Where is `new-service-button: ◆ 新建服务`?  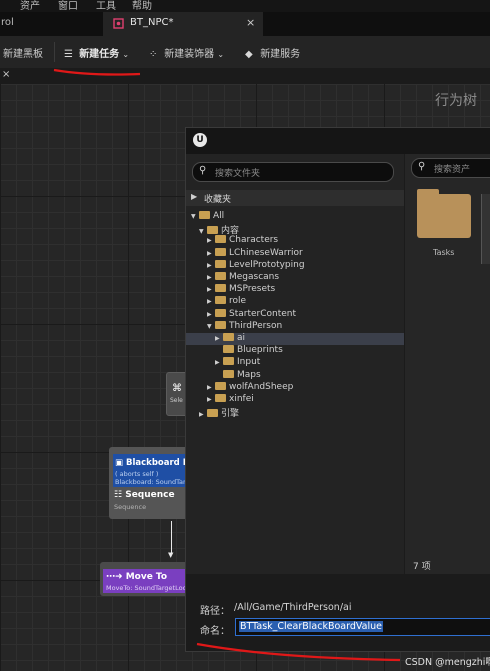
new-service-button: ◆ 新建服务 is located at coordinates (273, 52).